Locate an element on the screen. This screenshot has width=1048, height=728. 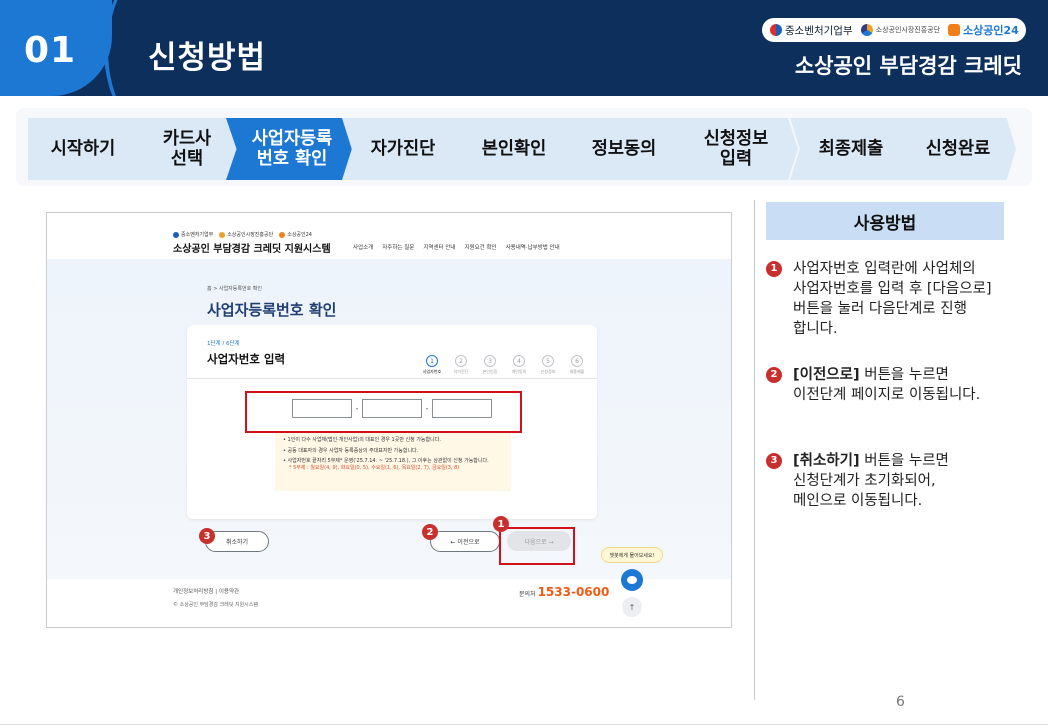
progress-step: 2 자가진단 is located at coordinates (461, 365).